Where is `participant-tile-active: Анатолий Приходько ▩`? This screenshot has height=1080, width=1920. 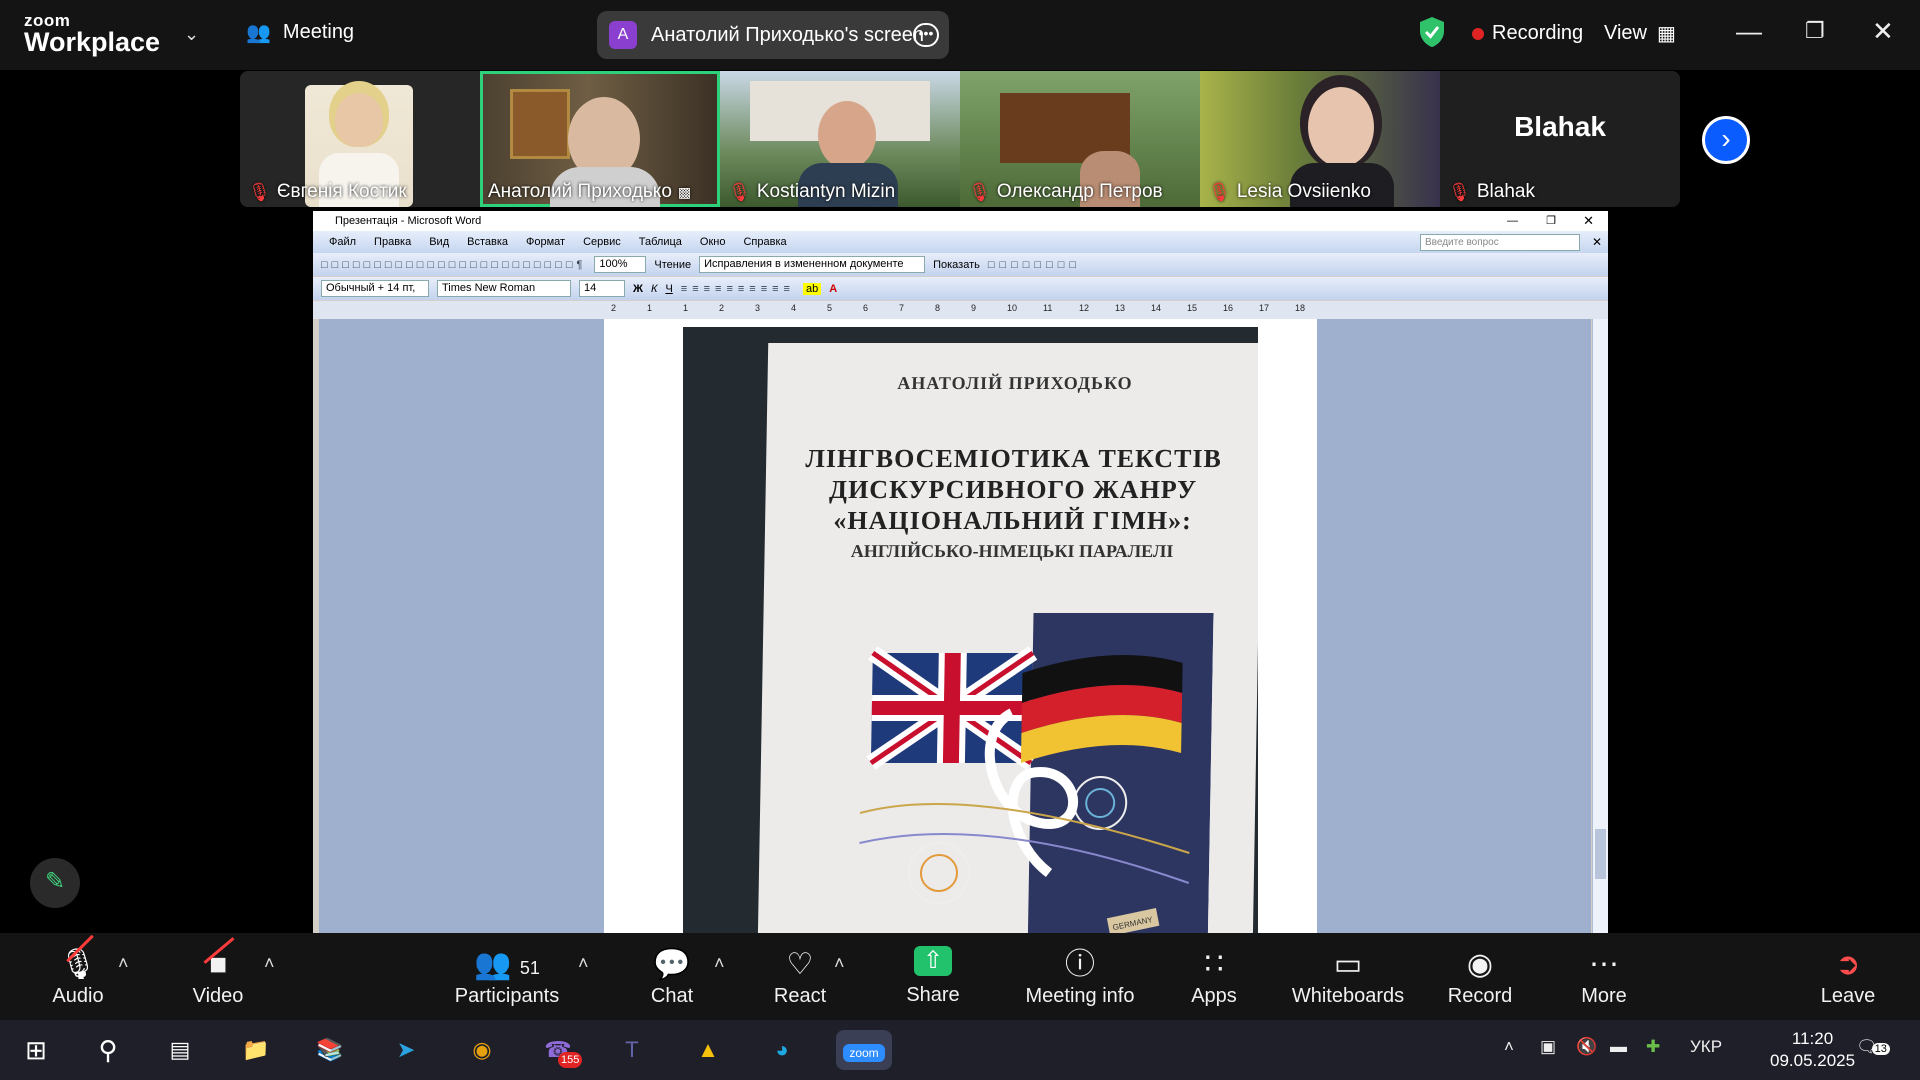
participant-tile-active: Анатолий Приходько ▩ is located at coordinates (600, 139).